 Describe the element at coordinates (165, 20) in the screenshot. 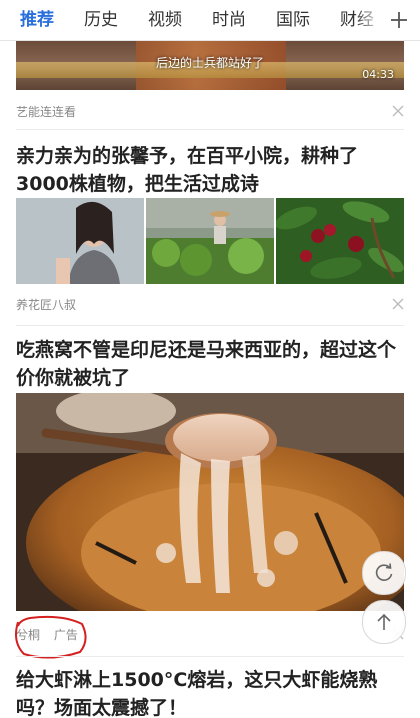

I see `tab-video: 视频` at that location.